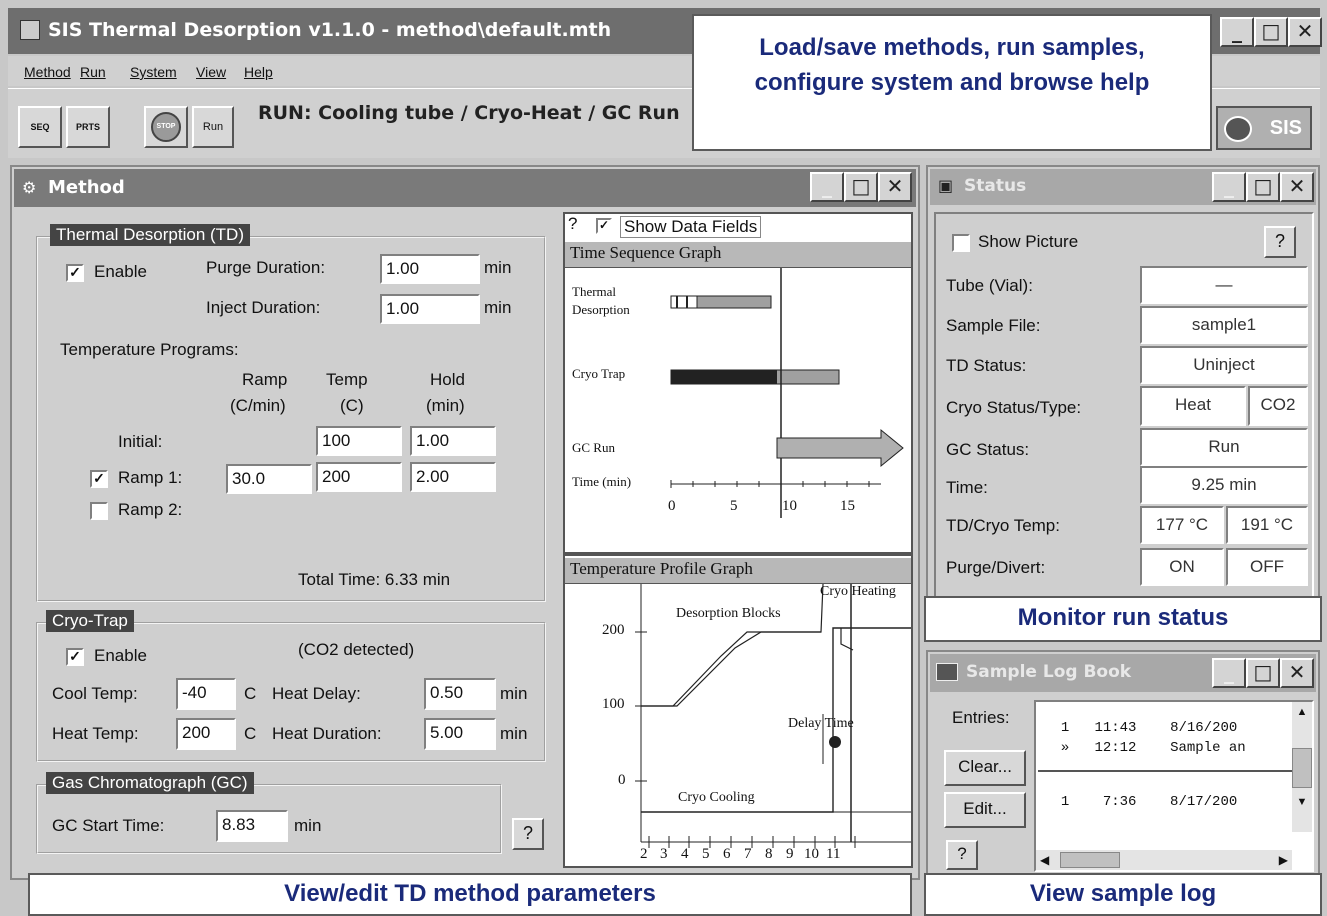 Image resolution: width=1327 pixels, height=916 pixels. What do you see at coordinates (88, 127) in the screenshot?
I see `print-button: PRTS` at bounding box center [88, 127].